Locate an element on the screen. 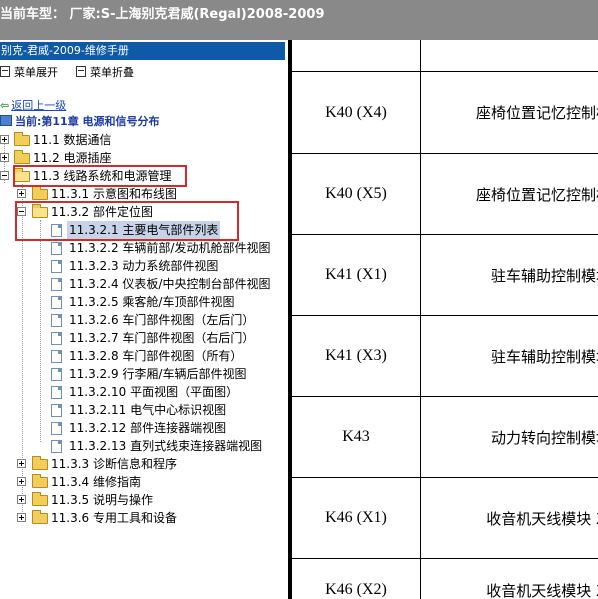 The width and height of the screenshot is (598, 599). current-chapter: 当前:第11章 电源和信号分布 is located at coordinates (80, 121).